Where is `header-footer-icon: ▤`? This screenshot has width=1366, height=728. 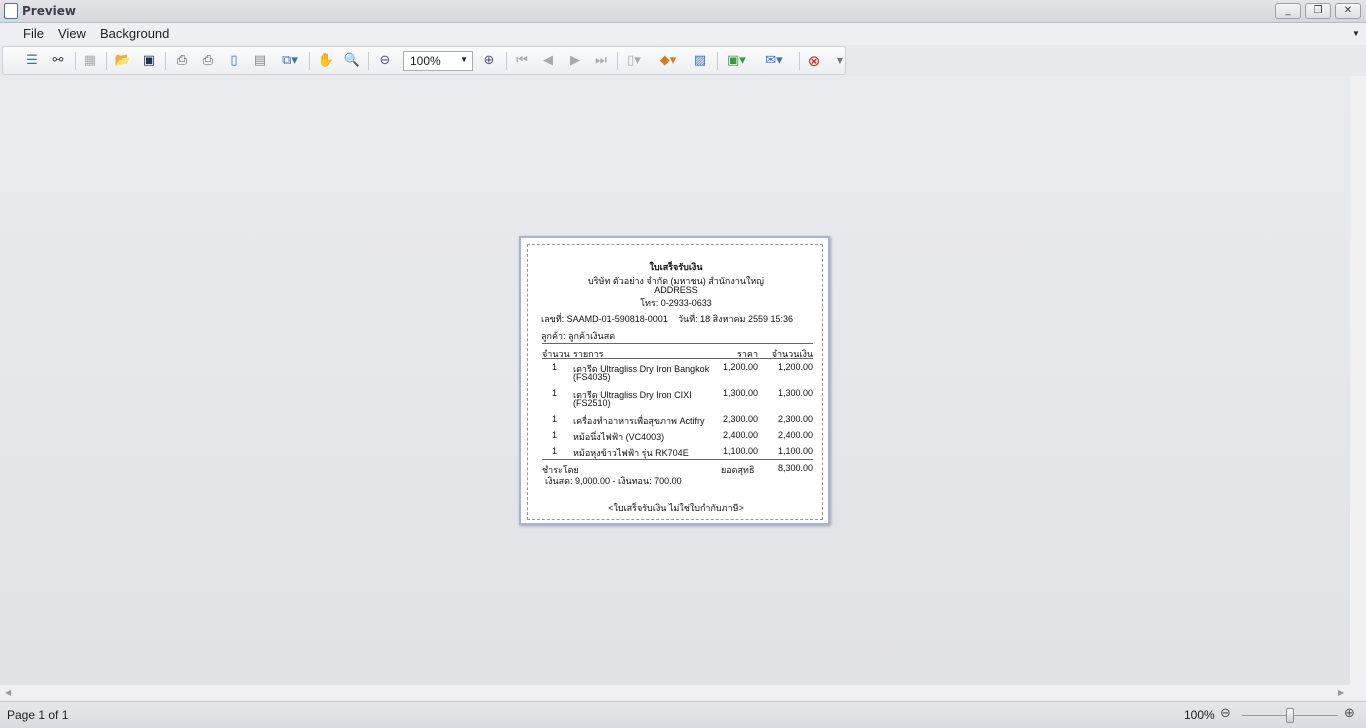 header-footer-icon: ▤ is located at coordinates (260, 61).